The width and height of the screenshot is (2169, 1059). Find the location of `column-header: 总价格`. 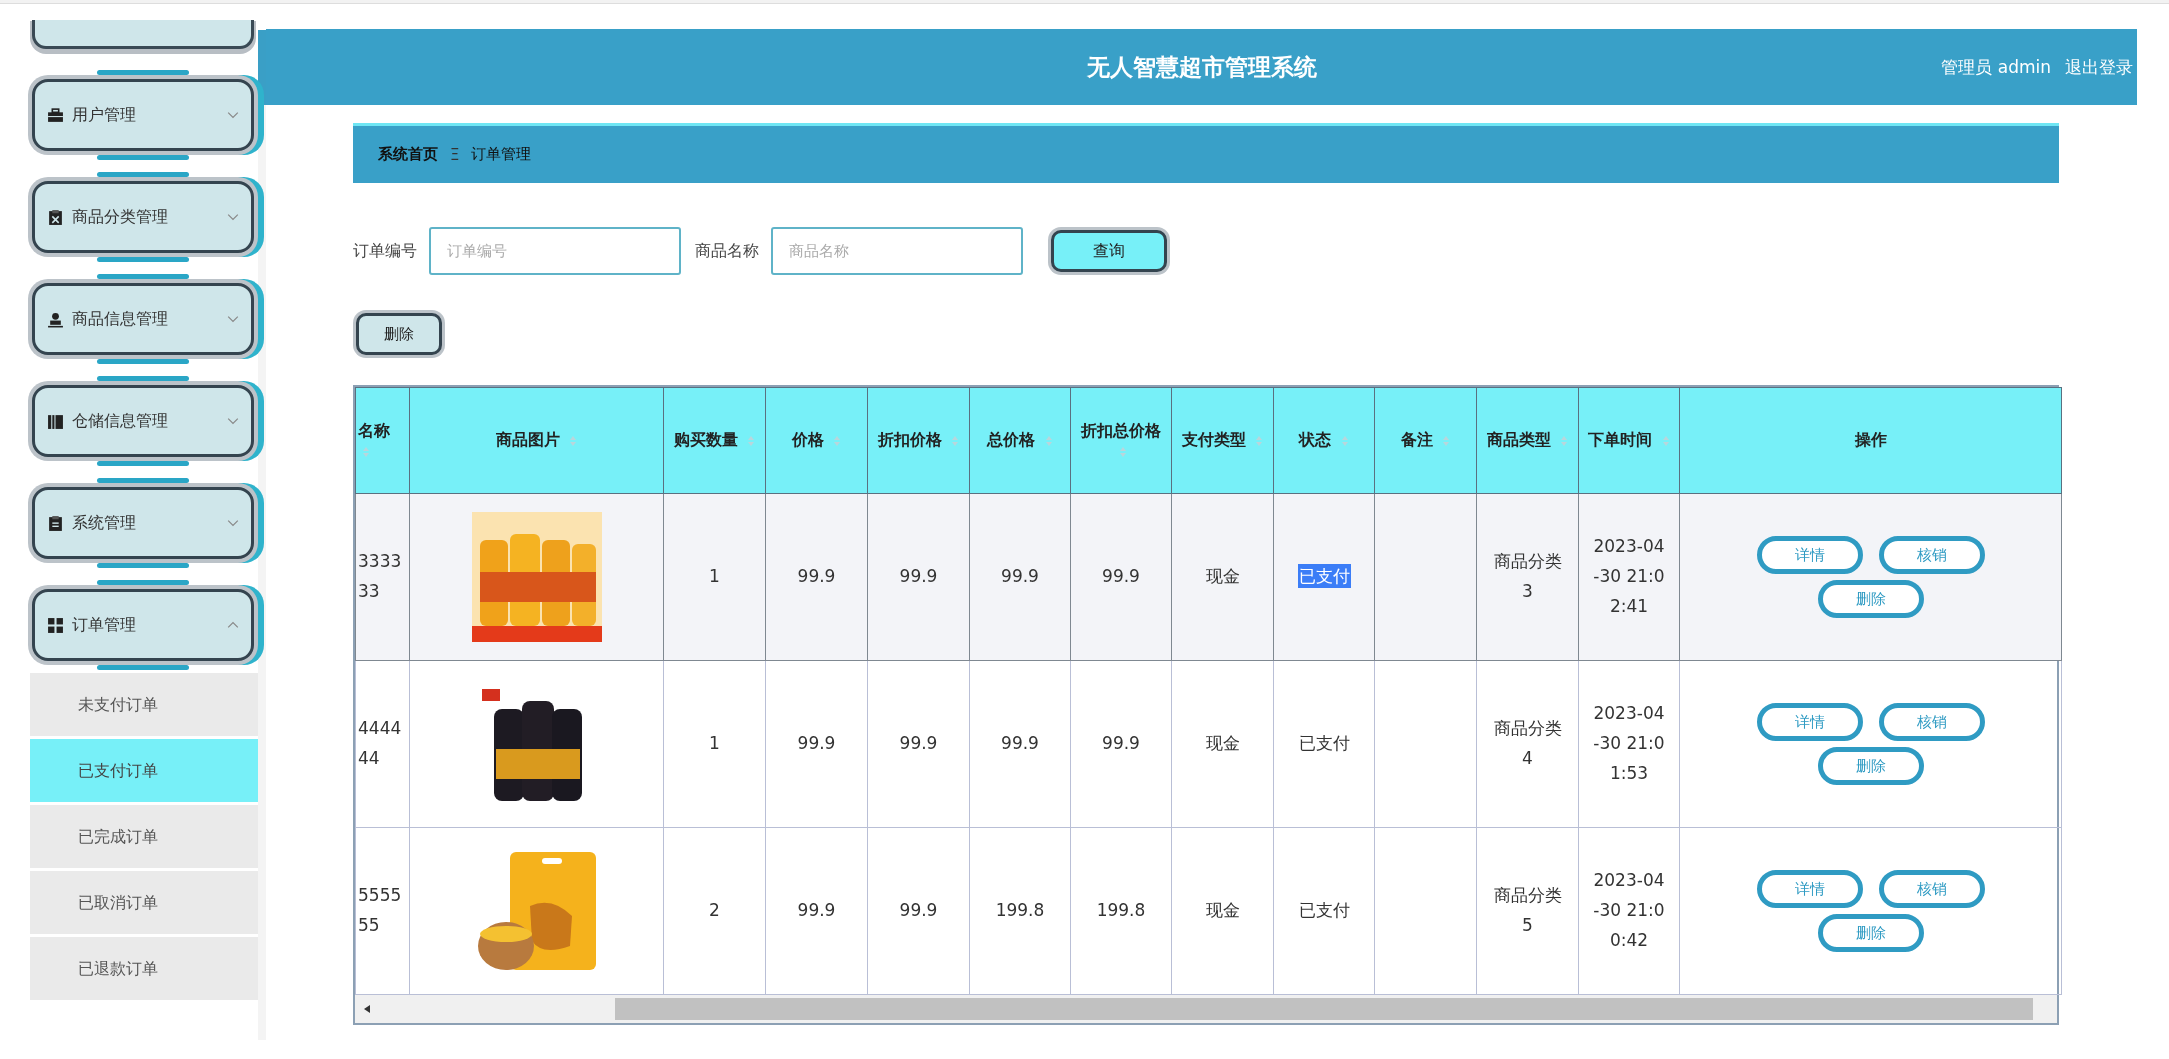

column-header: 总价格 is located at coordinates (1020, 440).